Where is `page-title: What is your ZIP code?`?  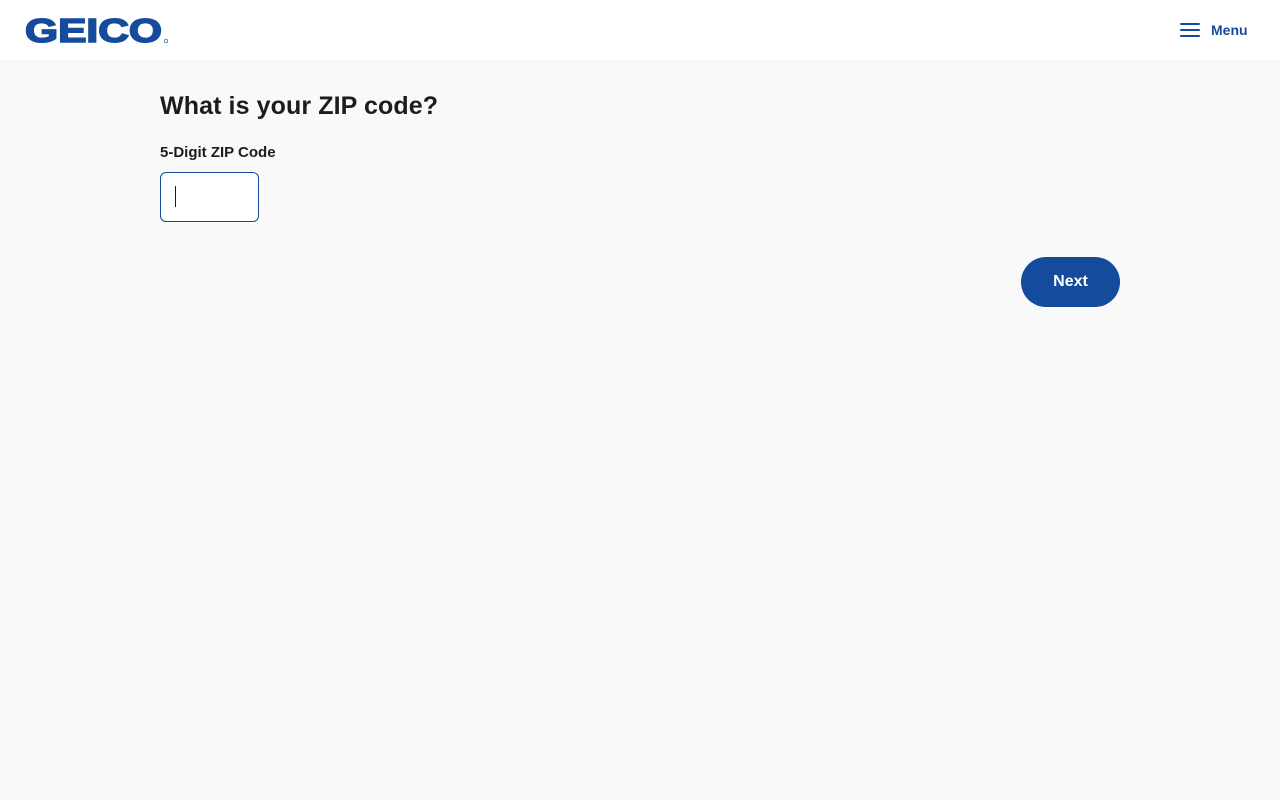 page-title: What is your ZIP code? is located at coordinates (299, 106).